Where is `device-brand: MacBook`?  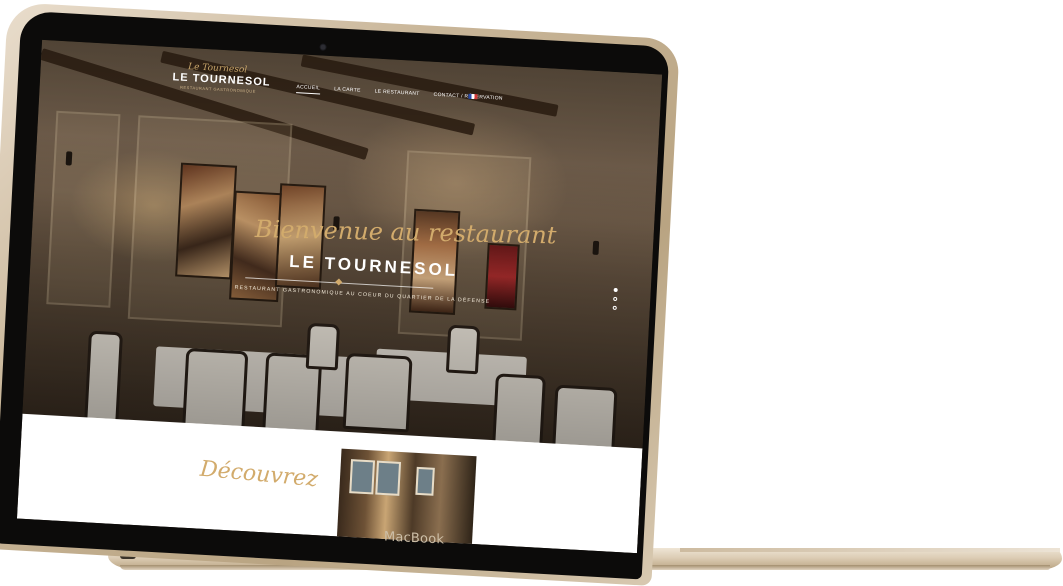
device-brand: MacBook is located at coordinates (414, 538).